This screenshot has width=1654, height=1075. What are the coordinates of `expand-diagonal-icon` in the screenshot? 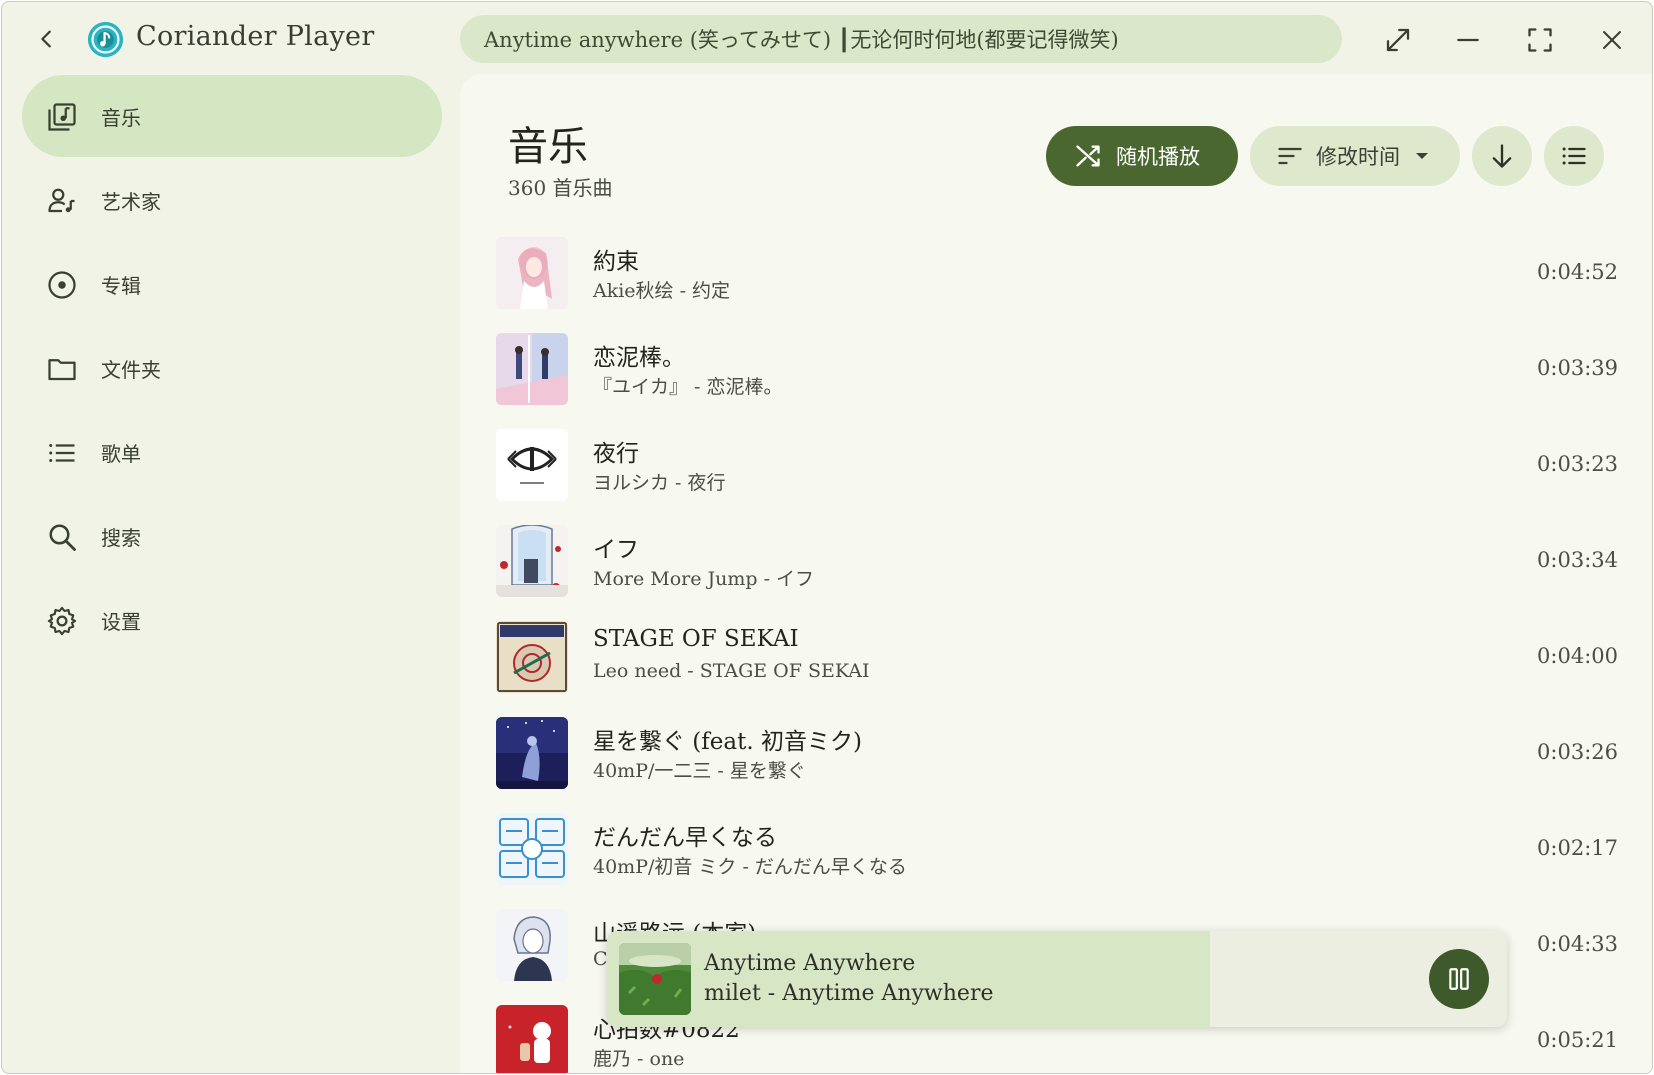 It's located at (1398, 40).